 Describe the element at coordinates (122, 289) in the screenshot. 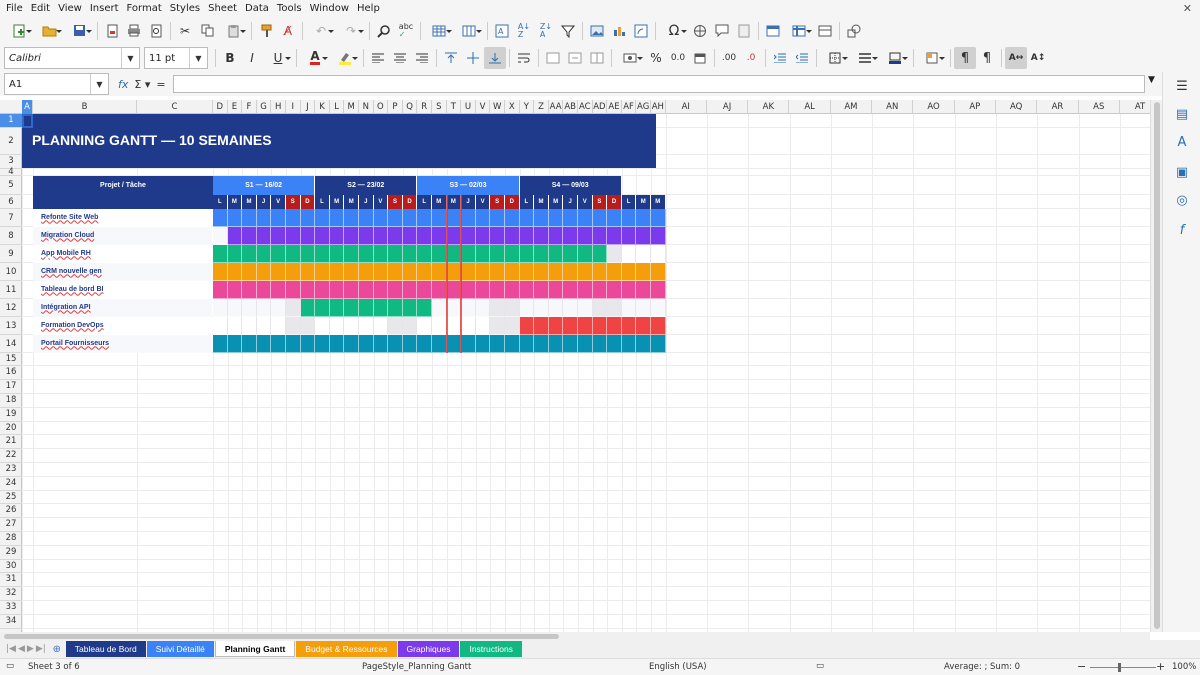

I see `task-name: Tableau de bord BI` at that location.